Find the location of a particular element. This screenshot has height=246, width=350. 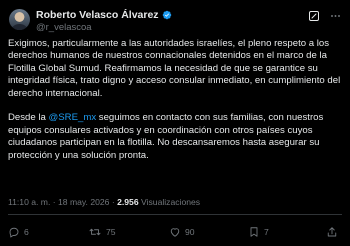

repost-icon is located at coordinates (95, 232).